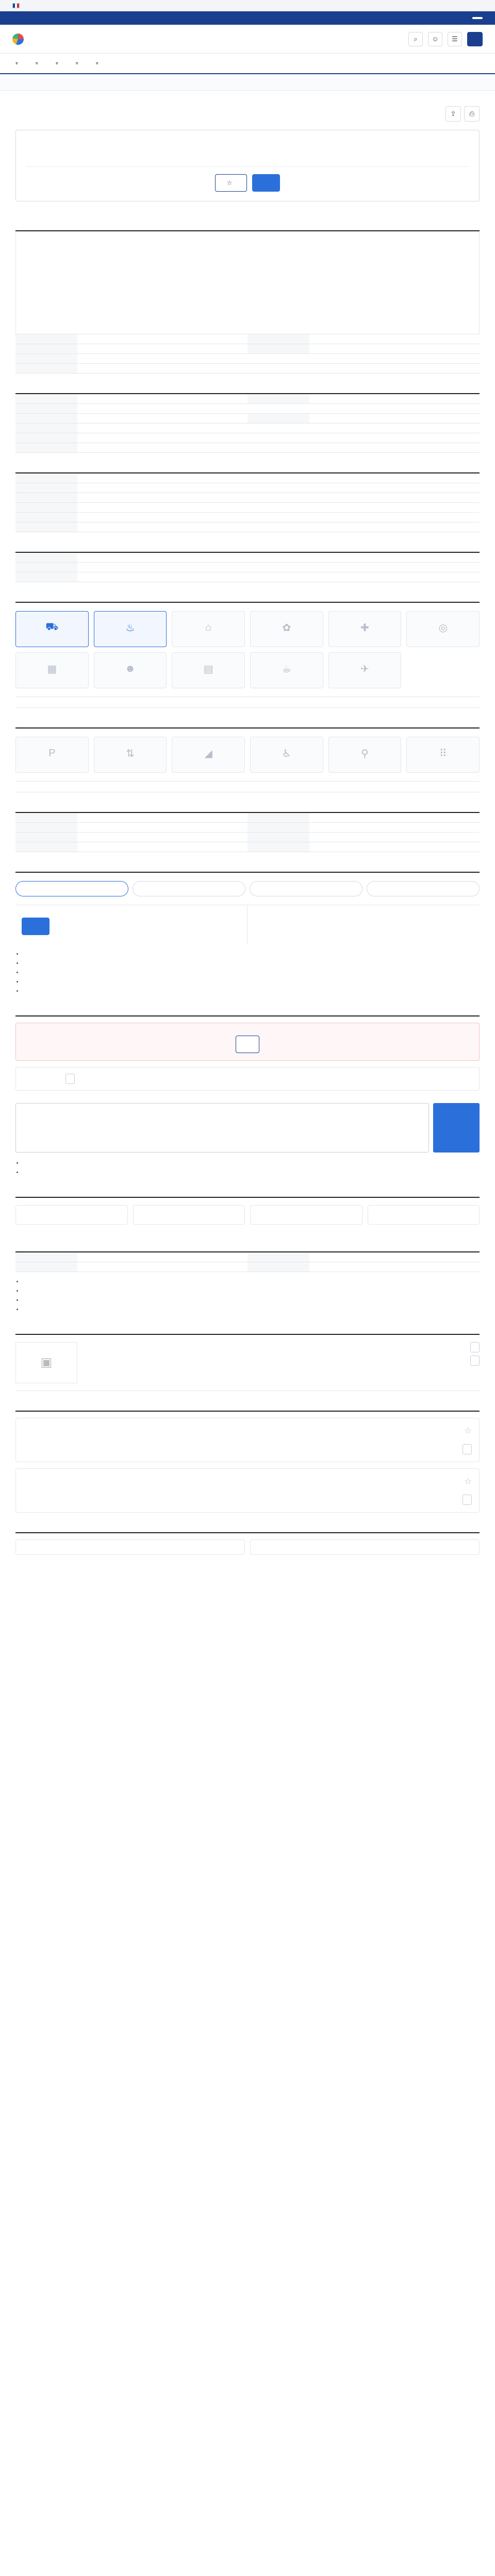 This screenshot has height=2576, width=495. What do you see at coordinates (247, 18) in the screenshot?
I see `top-banner` at bounding box center [247, 18].